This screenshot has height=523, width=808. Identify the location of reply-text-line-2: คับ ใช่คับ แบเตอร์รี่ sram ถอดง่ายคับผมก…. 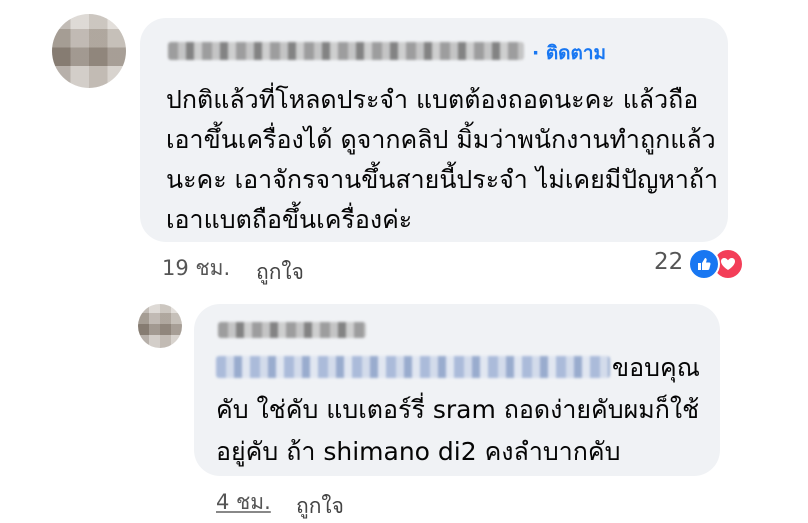
(458, 409).